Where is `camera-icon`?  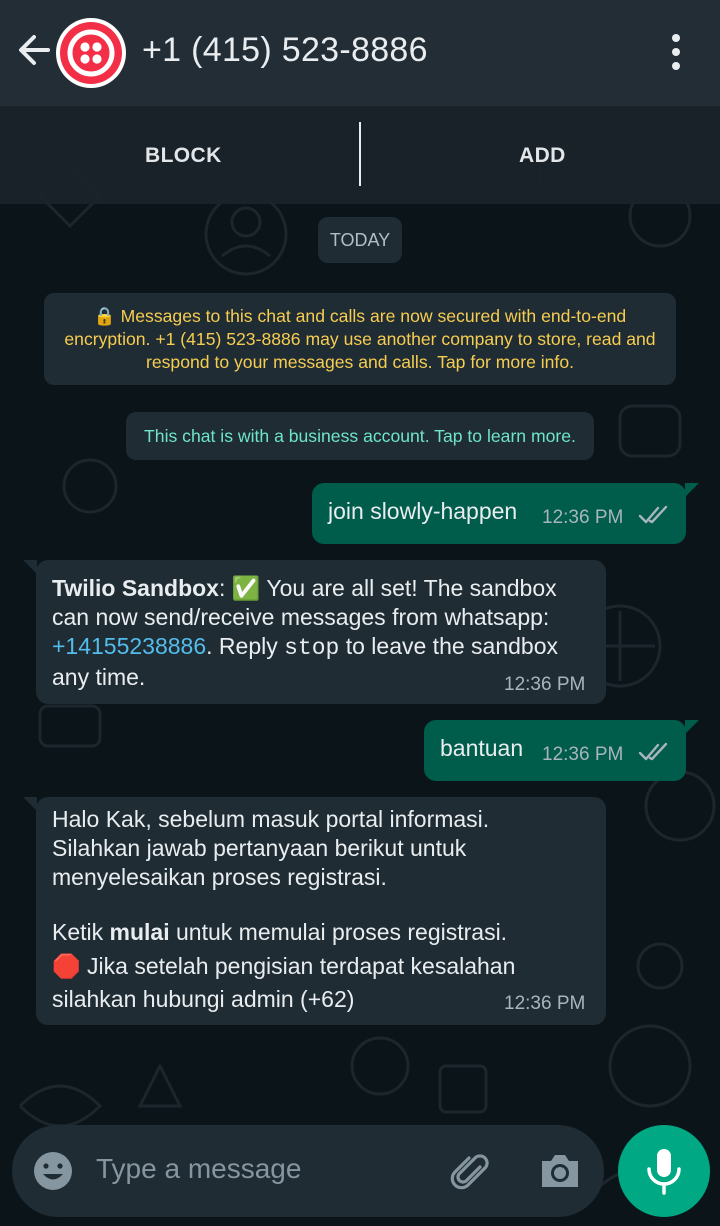 camera-icon is located at coordinates (560, 1171).